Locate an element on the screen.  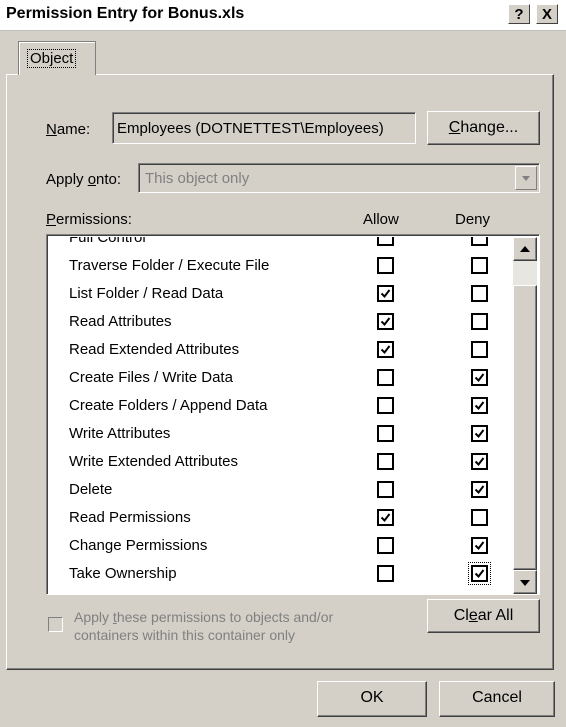
name-label: Name: is located at coordinates (68, 129).